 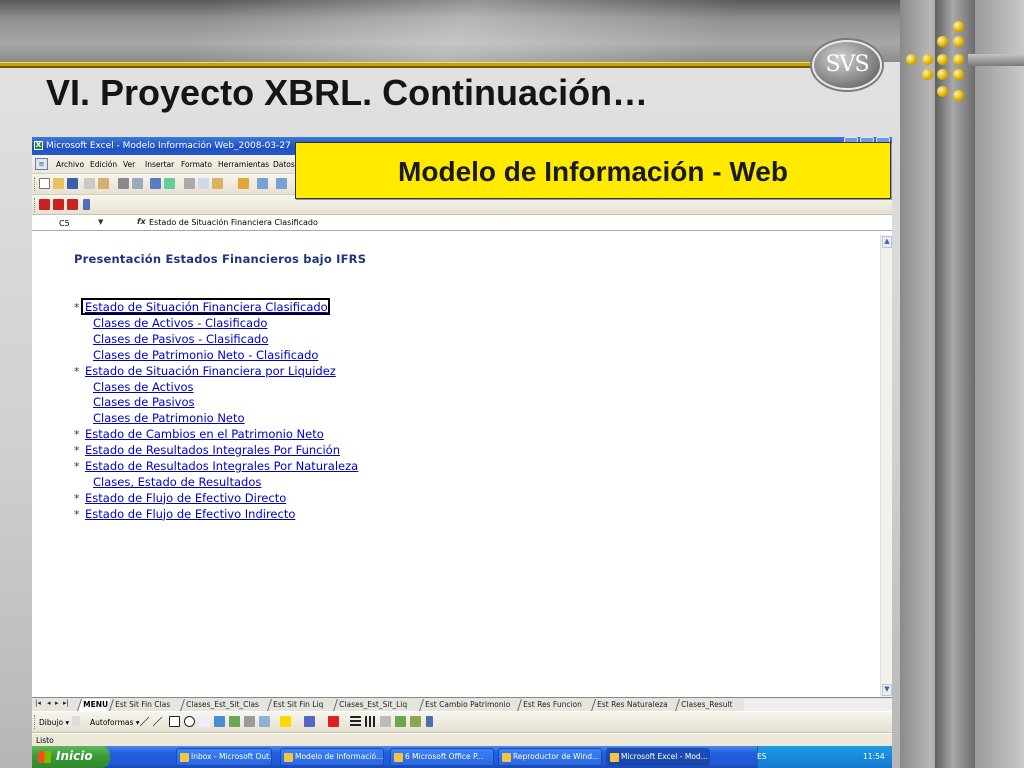 I want to click on menu-datos: Datos, so click(x=284, y=164).